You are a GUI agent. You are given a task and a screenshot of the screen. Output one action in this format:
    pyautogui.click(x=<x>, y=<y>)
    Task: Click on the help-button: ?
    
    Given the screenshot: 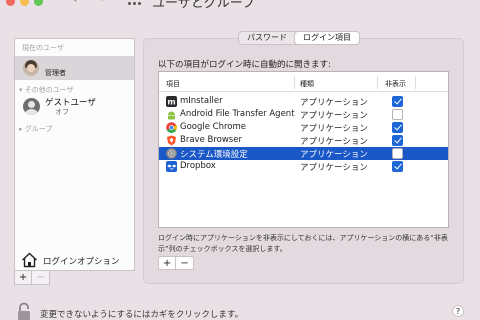 What is the action you would take?
    pyautogui.click(x=458, y=311)
    